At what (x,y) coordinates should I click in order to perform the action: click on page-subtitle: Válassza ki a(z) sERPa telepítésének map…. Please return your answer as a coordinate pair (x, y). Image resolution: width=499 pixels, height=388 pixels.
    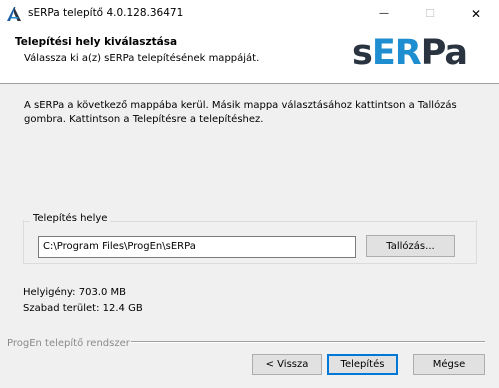
    Looking at the image, I should click on (142, 58).